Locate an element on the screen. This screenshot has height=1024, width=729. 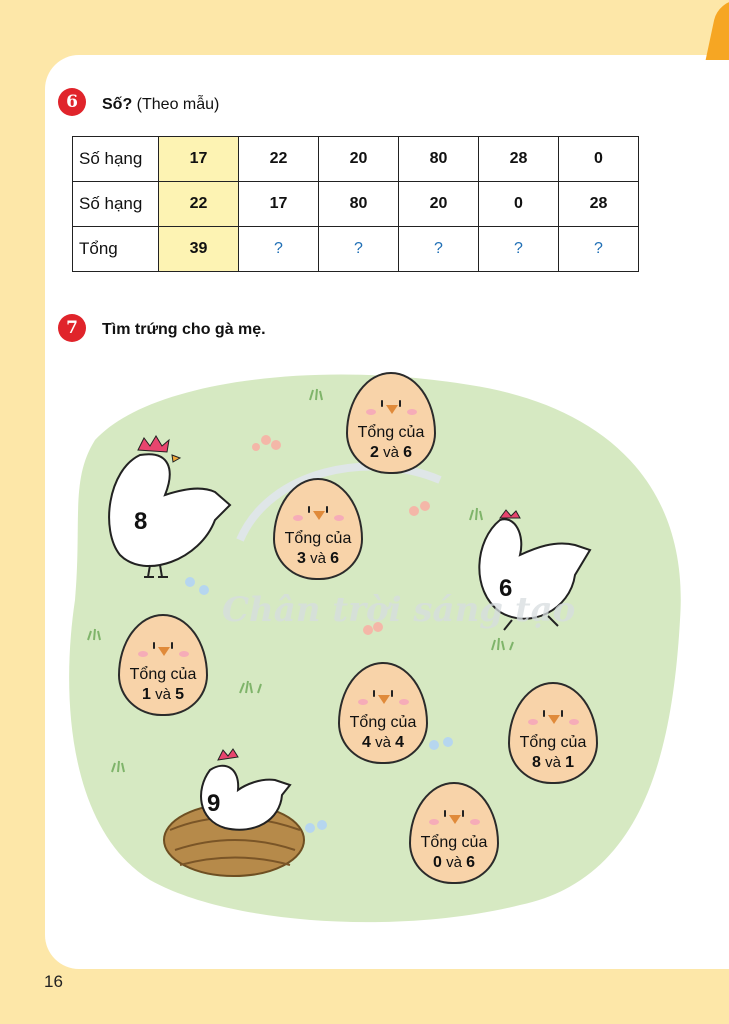
egg-operands: 1 và 5 is located at coordinates (163, 695).